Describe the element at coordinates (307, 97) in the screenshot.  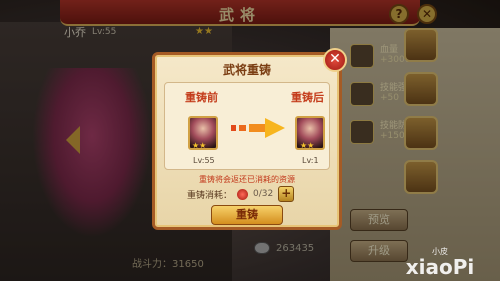
I see `after-label: 重铸后` at that location.